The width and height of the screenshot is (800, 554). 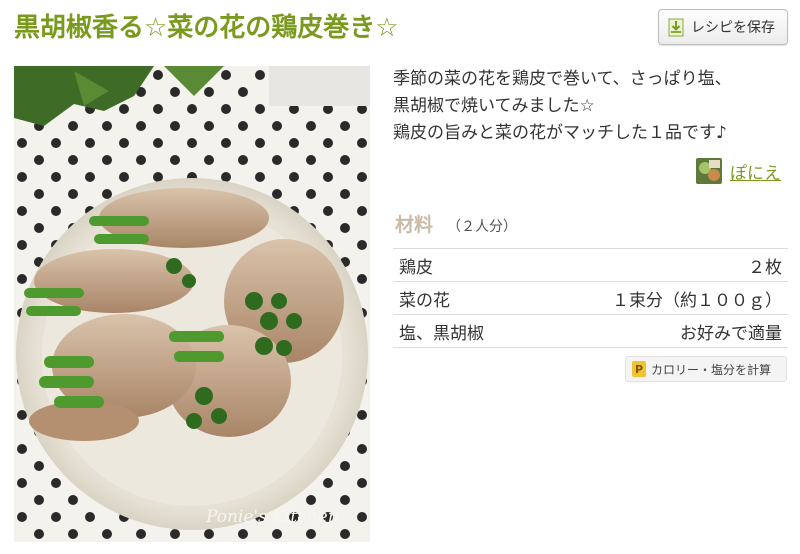 I want to click on author-link: ぽにえ, so click(x=755, y=171).